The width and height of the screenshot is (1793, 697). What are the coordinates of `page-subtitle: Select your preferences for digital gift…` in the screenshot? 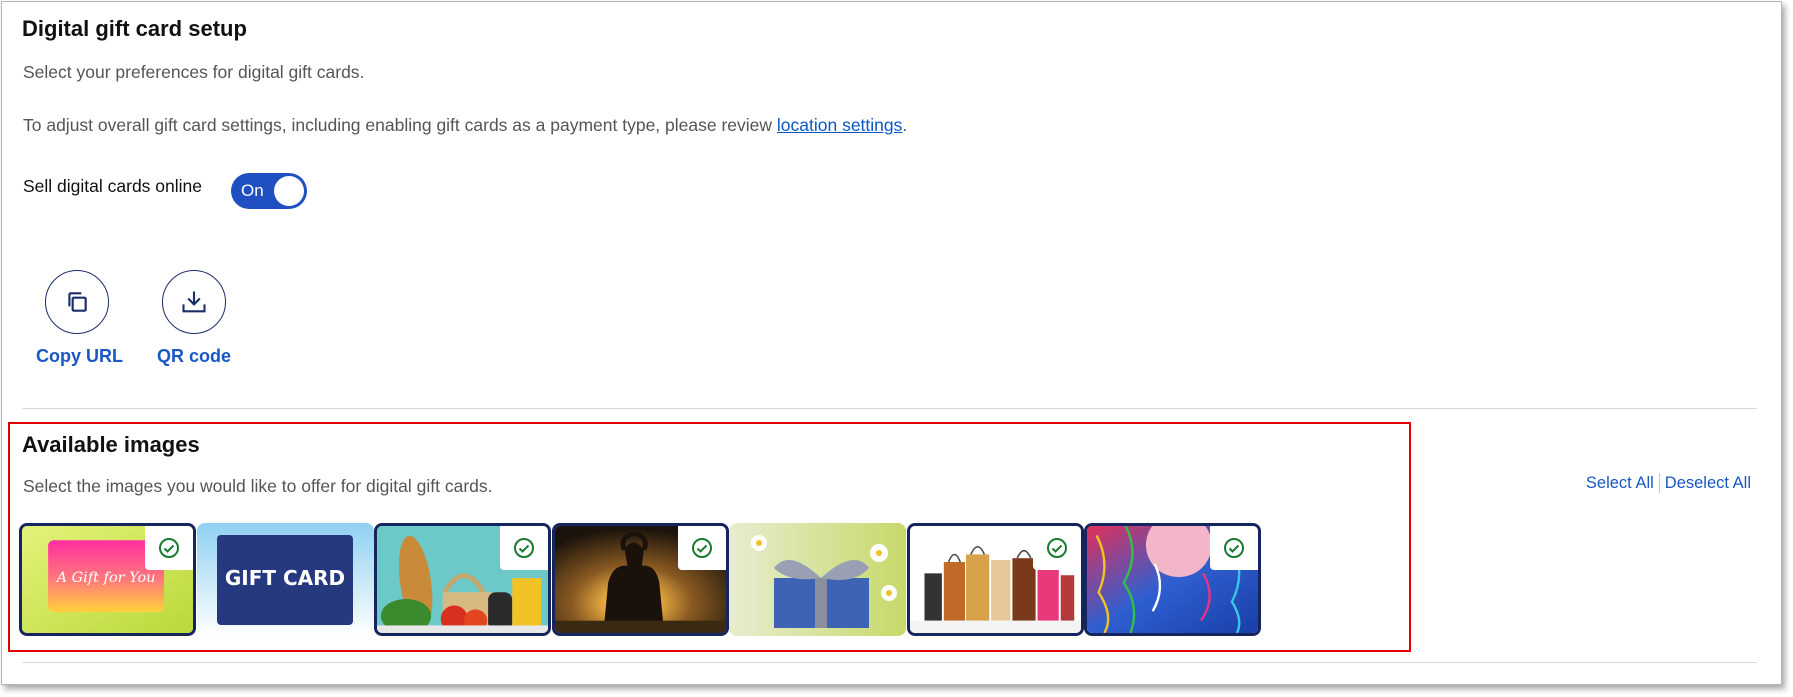 It's located at (194, 72).